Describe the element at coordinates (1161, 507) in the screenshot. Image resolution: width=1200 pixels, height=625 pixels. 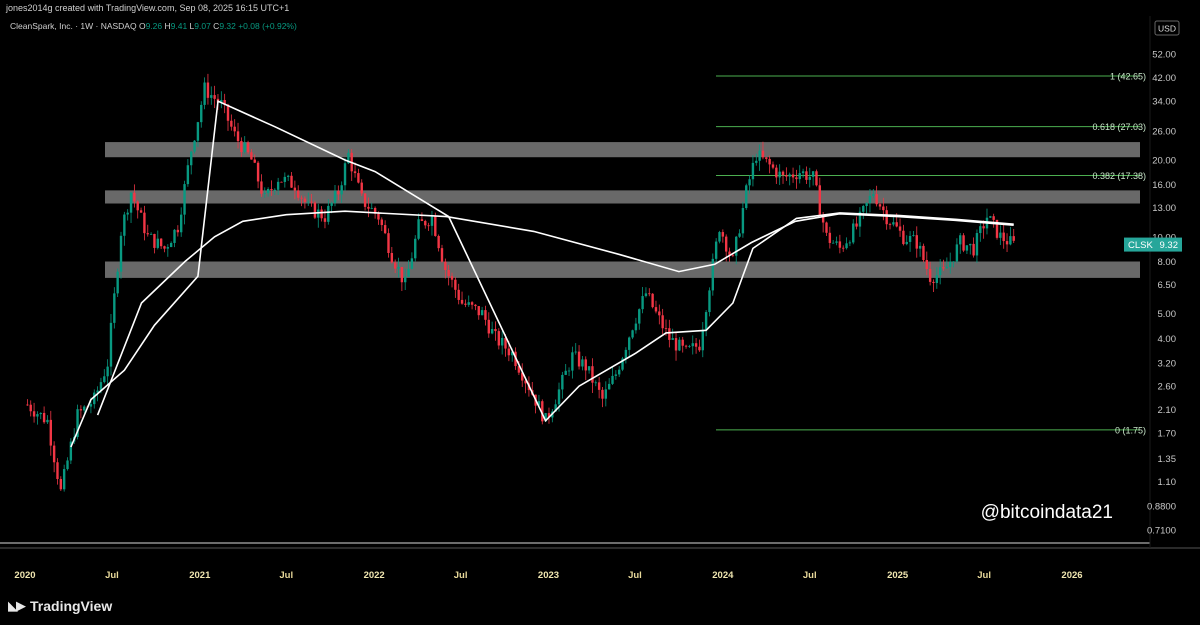
I see `y-tick-label-18: 0.8800` at that location.